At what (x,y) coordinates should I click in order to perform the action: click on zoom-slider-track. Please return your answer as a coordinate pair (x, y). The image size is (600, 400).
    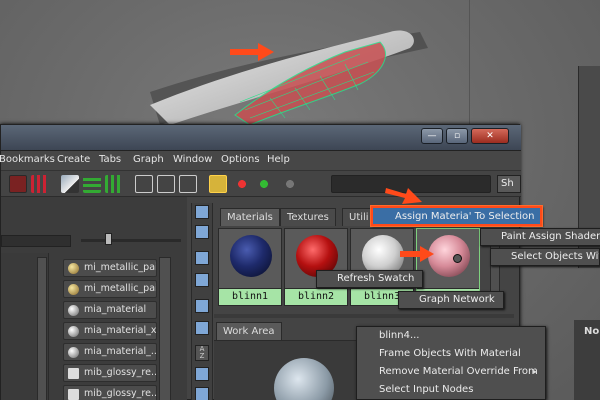
    Looking at the image, I should click on (131, 240).